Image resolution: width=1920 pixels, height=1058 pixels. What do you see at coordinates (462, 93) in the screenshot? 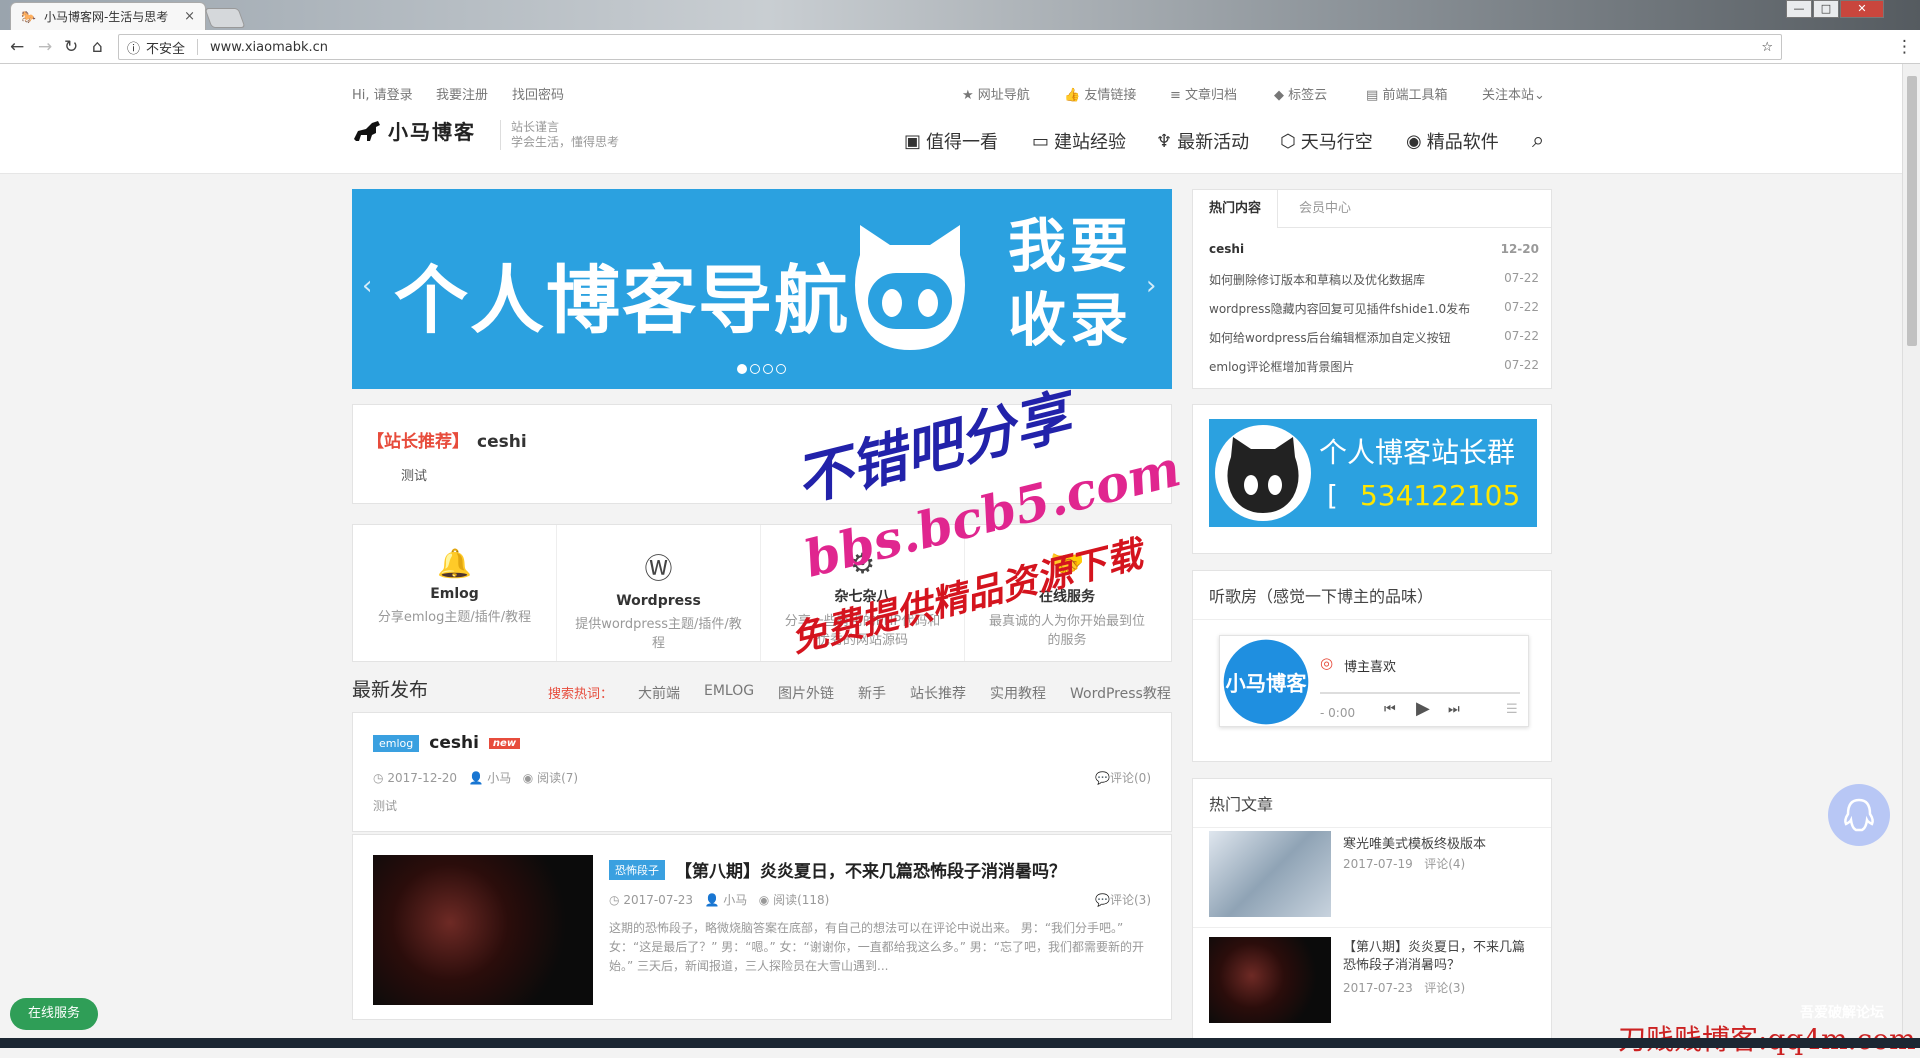
I see `register-link: 我要注册` at bounding box center [462, 93].